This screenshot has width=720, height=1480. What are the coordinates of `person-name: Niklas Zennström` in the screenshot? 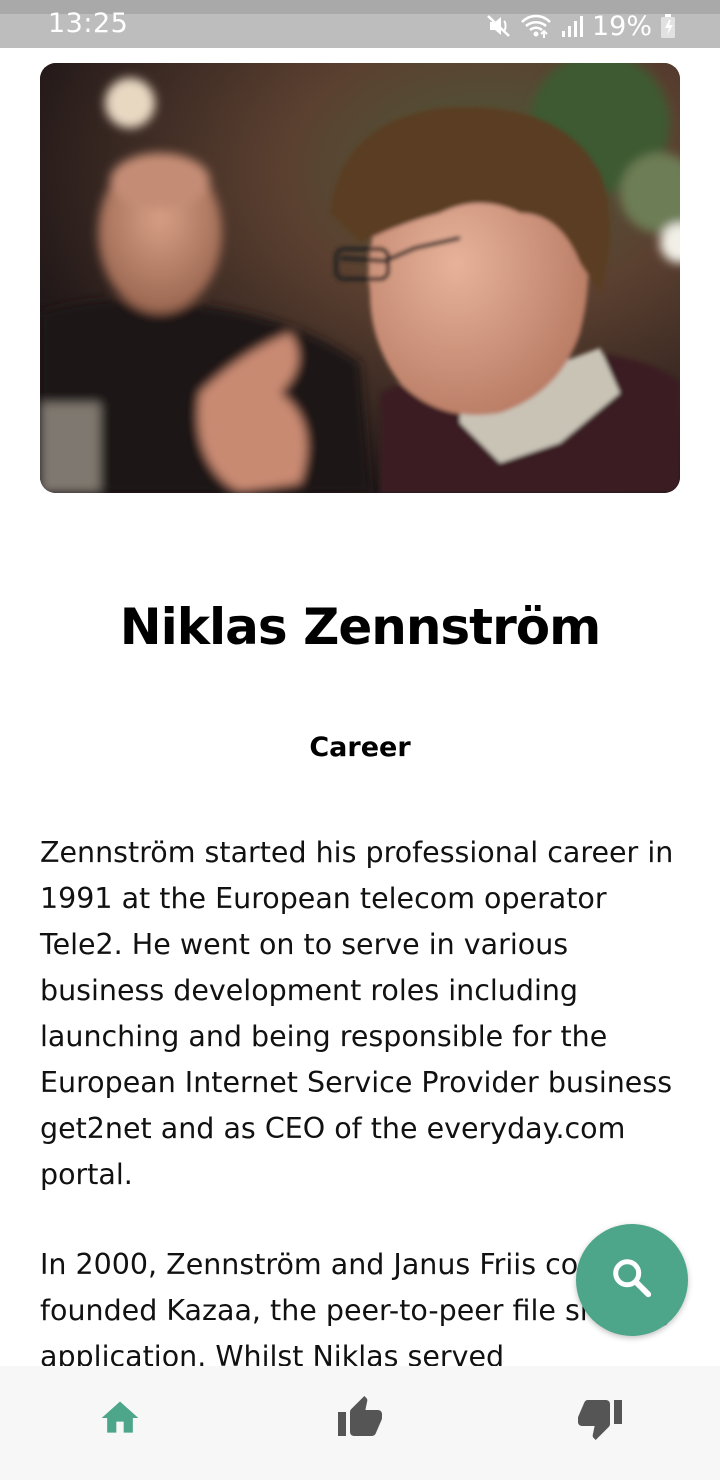 It's located at (360, 627).